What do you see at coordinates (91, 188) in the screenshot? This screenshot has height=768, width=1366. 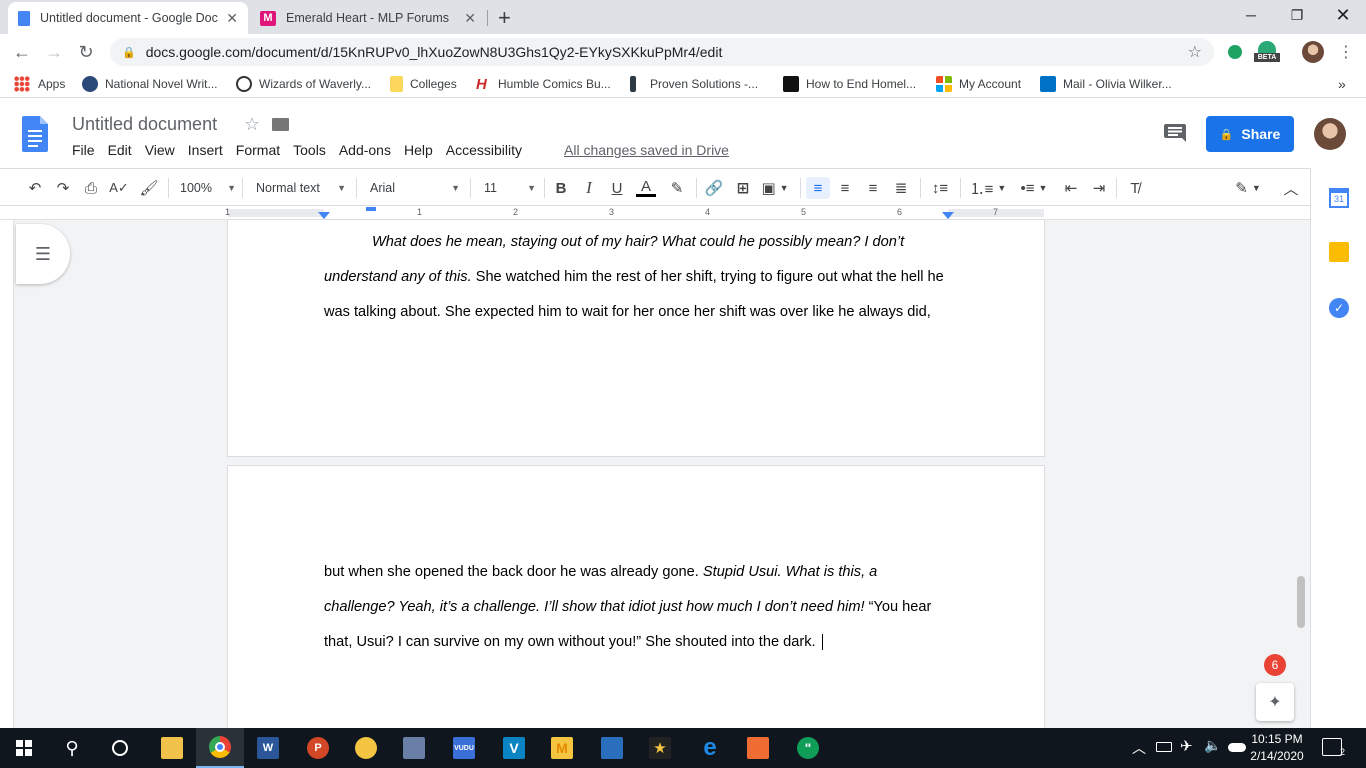 I see `print-icon: ⎙` at bounding box center [91, 188].